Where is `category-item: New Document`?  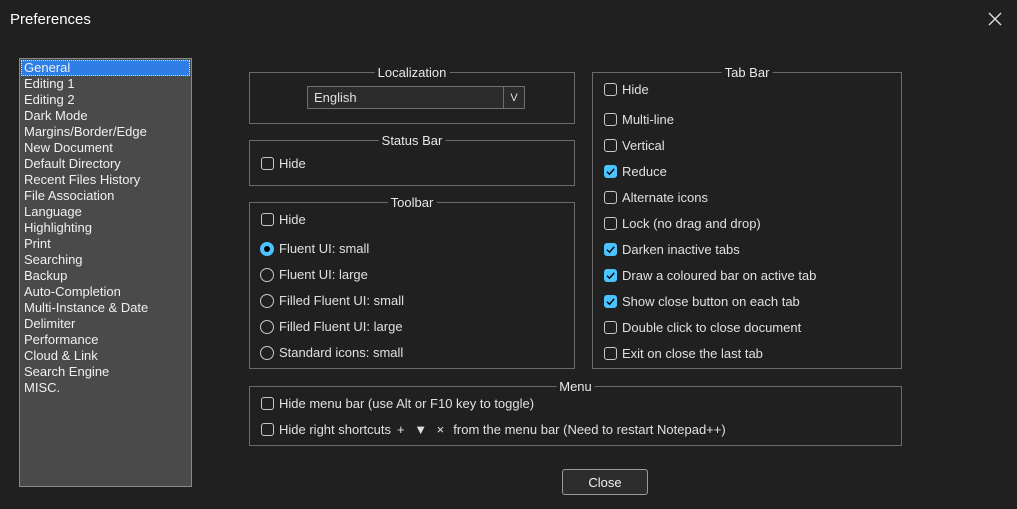 category-item: New Document is located at coordinates (105, 148).